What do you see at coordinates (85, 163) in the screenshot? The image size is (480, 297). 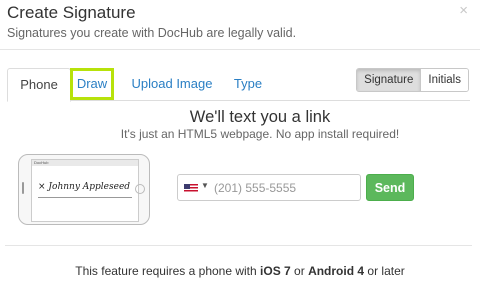 I see `phone-app-header: DocHub` at bounding box center [85, 163].